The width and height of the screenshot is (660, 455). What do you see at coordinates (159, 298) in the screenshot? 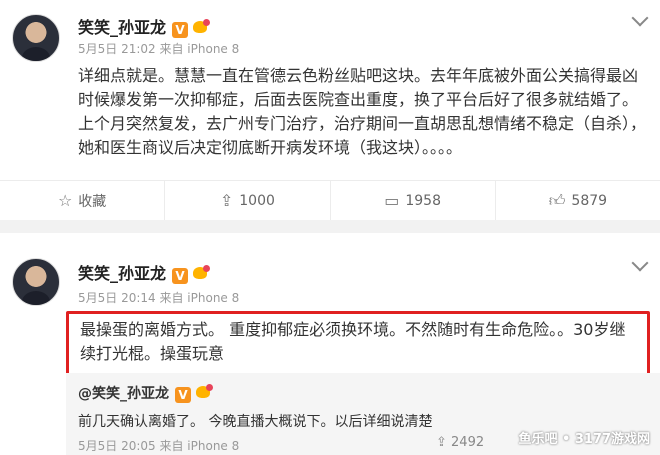
I see `post-meta: 5月5日 20:14 来自 iPhone 8` at bounding box center [159, 298].